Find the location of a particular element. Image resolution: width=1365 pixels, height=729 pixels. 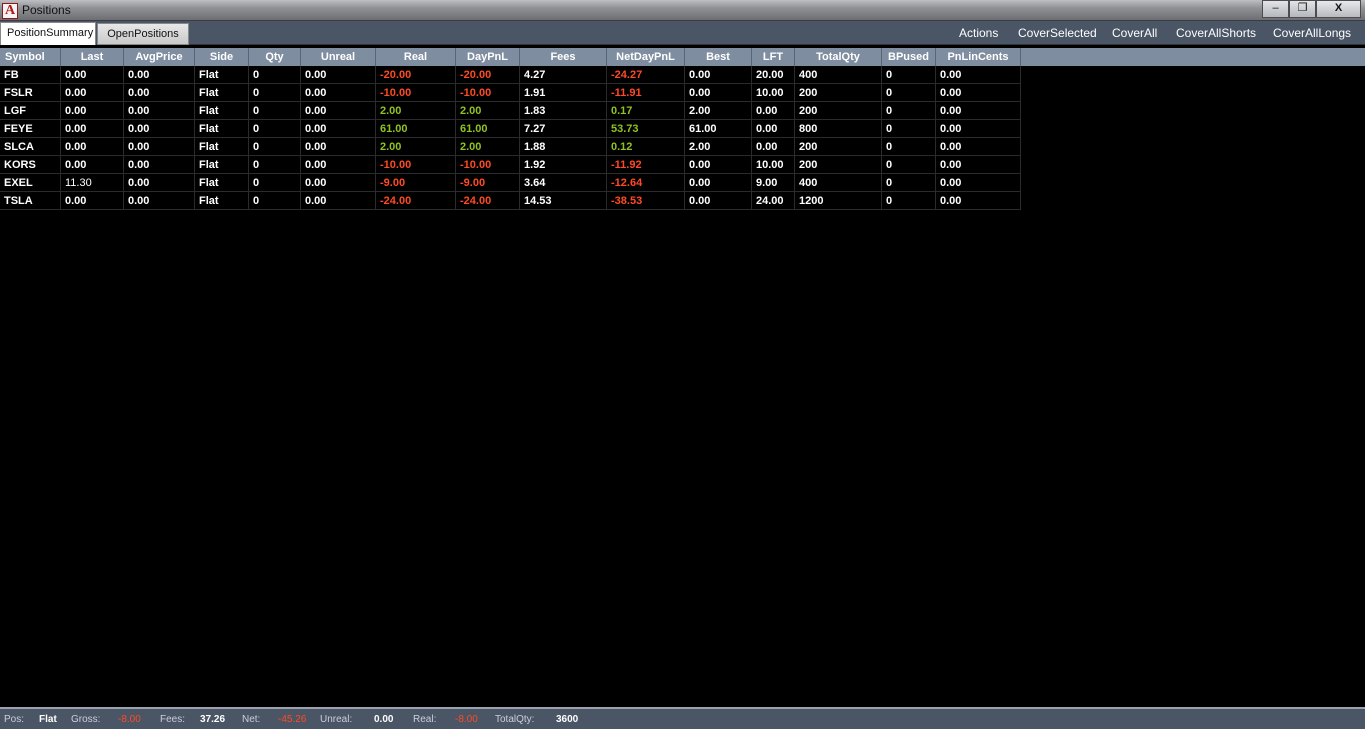

close-button: X is located at coordinates (1338, 9).